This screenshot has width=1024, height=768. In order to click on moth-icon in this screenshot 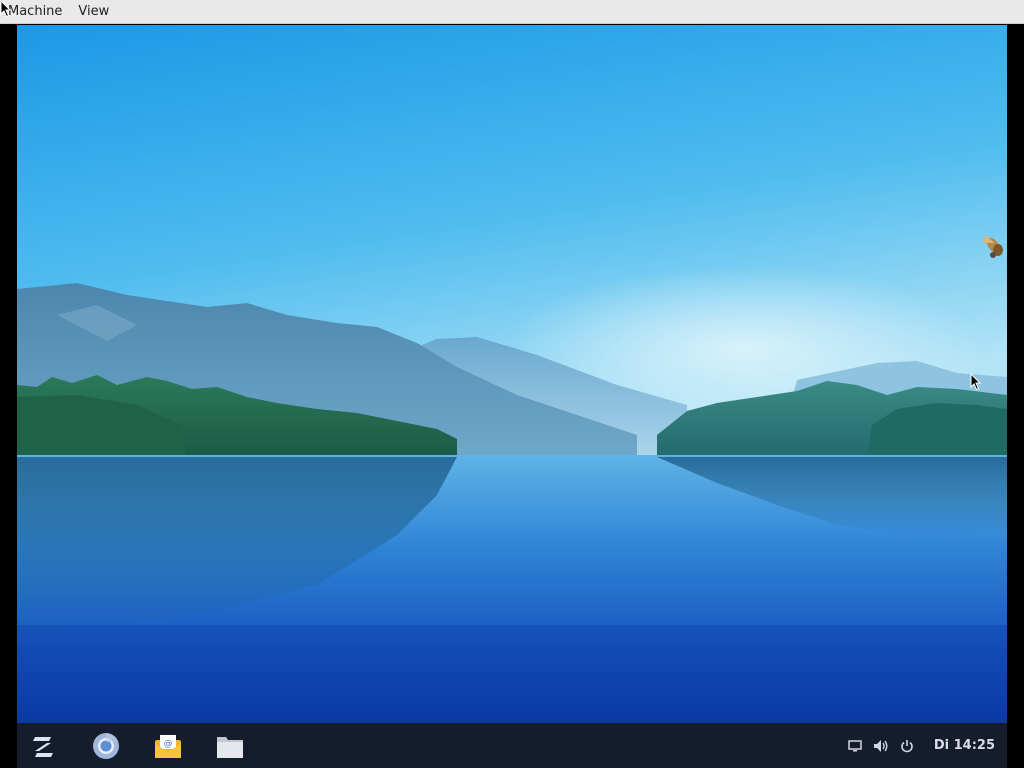, I will do `click(993, 246)`.